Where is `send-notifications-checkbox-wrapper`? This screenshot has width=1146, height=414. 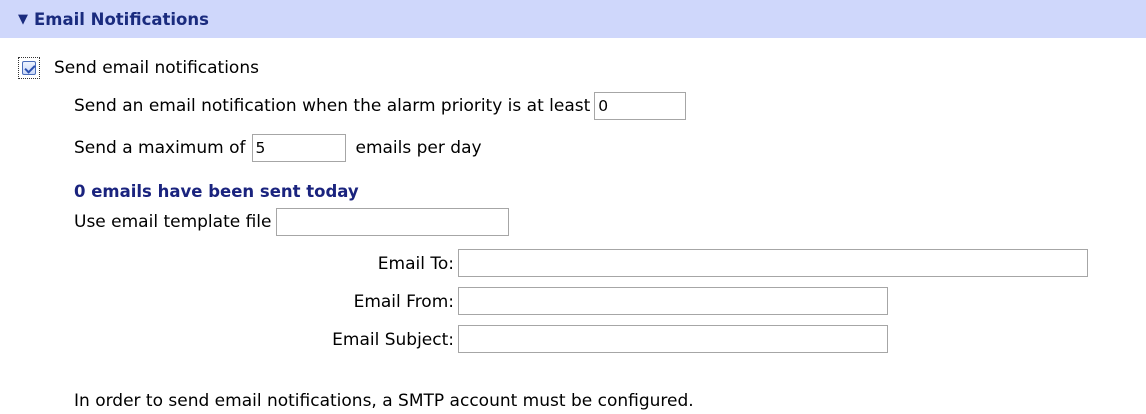
send-notifications-checkbox-wrapper is located at coordinates (29, 68).